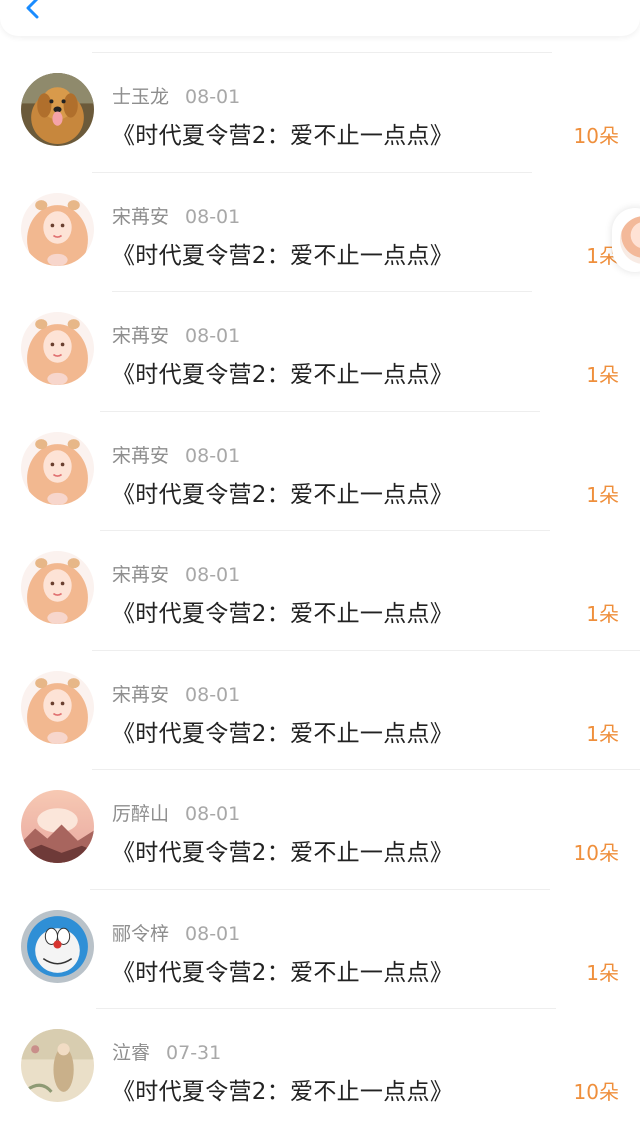  What do you see at coordinates (630, 240) in the screenshot?
I see `floating-avatar` at bounding box center [630, 240].